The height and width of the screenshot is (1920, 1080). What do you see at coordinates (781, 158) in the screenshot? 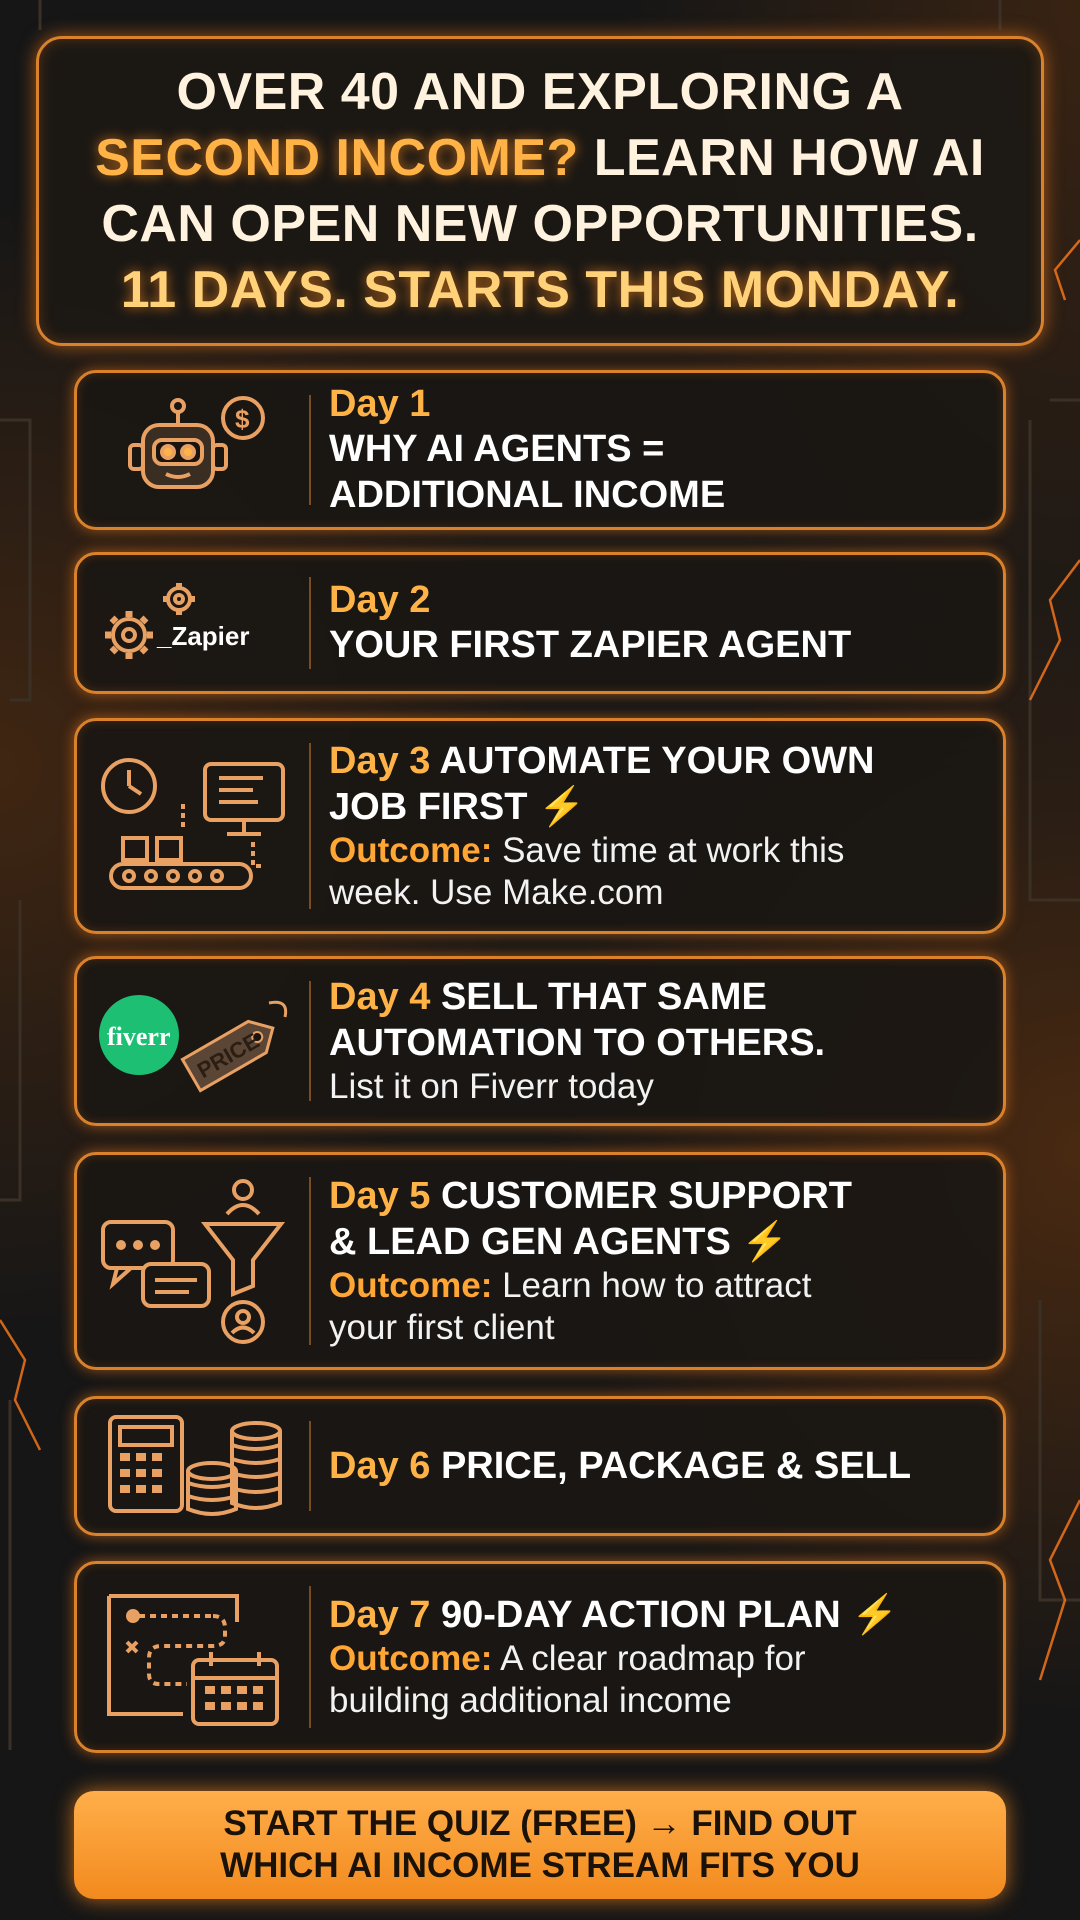
I see `headline-line-2-rest: LEARN HOW AI` at bounding box center [781, 158].